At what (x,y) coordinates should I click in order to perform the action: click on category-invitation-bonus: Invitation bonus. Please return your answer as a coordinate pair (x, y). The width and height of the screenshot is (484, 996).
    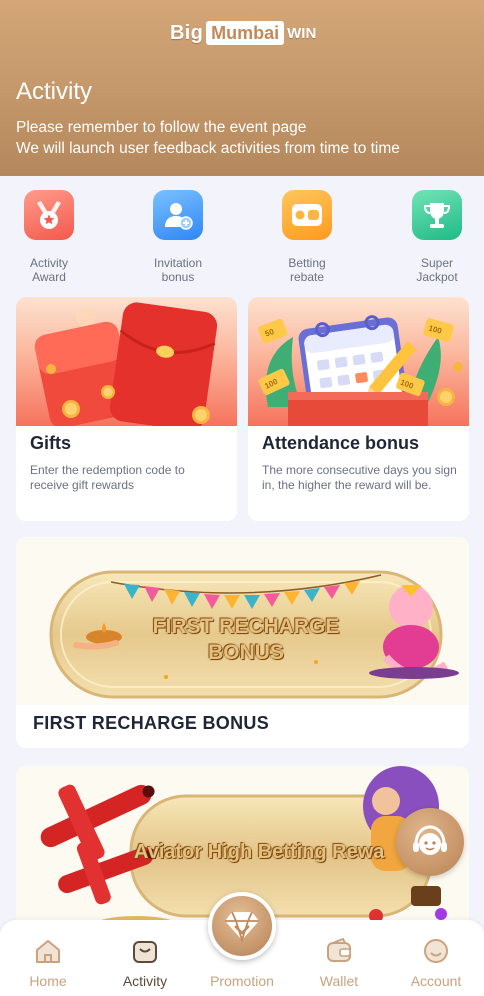
    Looking at the image, I should click on (178, 237).